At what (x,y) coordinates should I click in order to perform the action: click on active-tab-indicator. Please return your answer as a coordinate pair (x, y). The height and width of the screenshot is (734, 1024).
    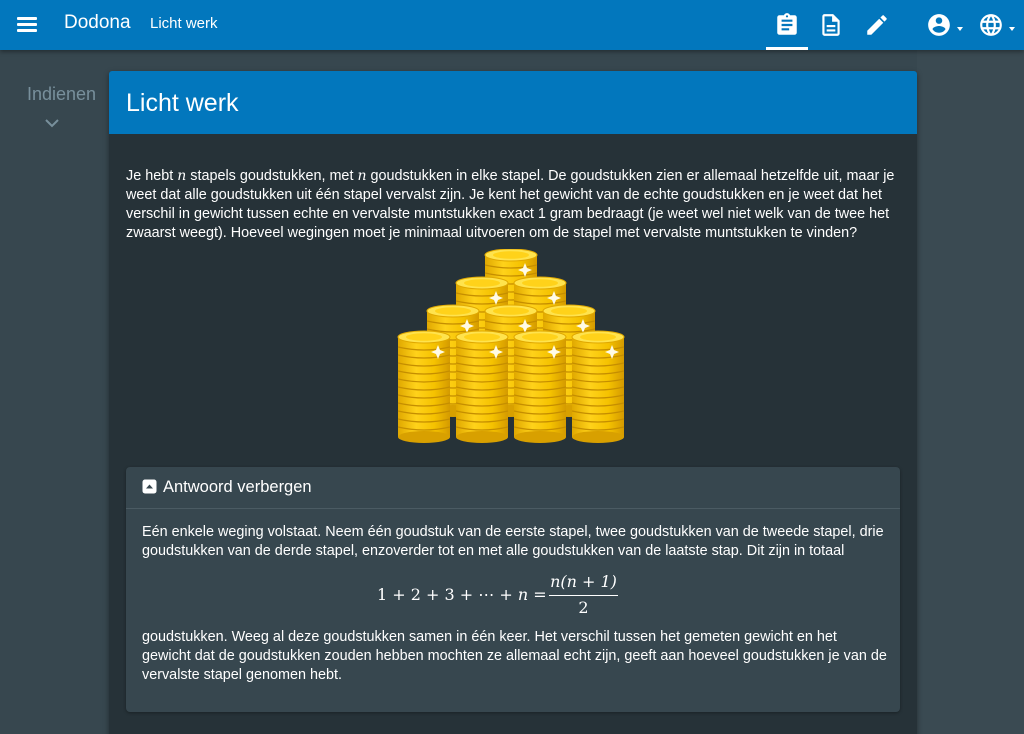
    Looking at the image, I should click on (787, 48).